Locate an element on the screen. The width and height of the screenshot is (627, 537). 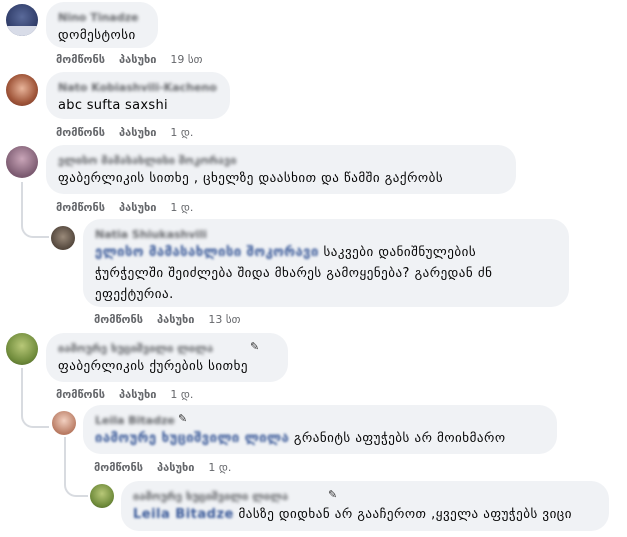
mention-link: Leila Bitadze is located at coordinates (183, 514).